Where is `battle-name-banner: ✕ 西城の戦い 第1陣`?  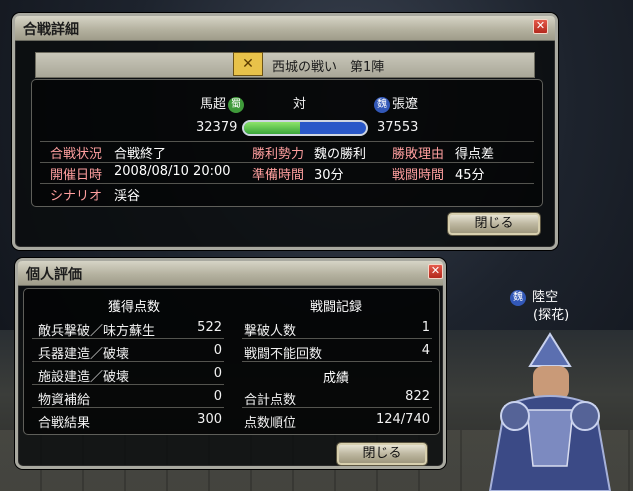 battle-name-banner: ✕ 西城の戦い 第1陣 is located at coordinates (285, 65).